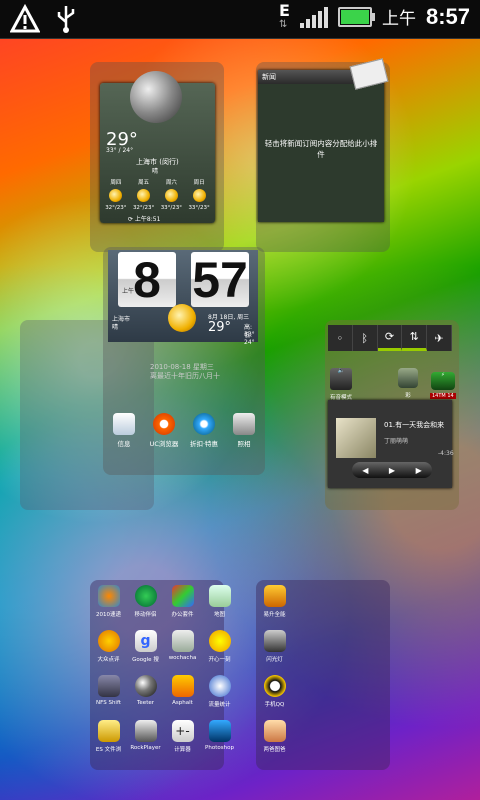  Describe the element at coordinates (155, 171) in the screenshot. I see `weather-condition: 晴` at that location.